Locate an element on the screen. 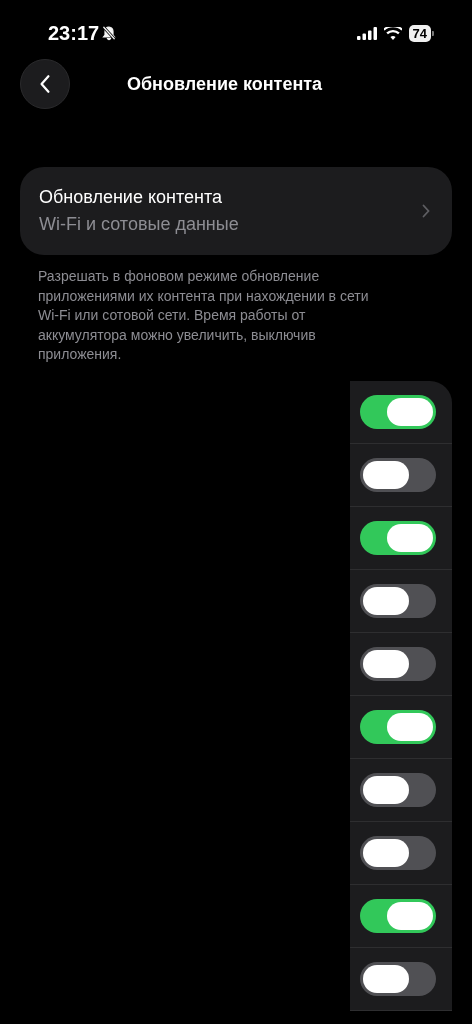  wifi-icon is located at coordinates (392, 33).